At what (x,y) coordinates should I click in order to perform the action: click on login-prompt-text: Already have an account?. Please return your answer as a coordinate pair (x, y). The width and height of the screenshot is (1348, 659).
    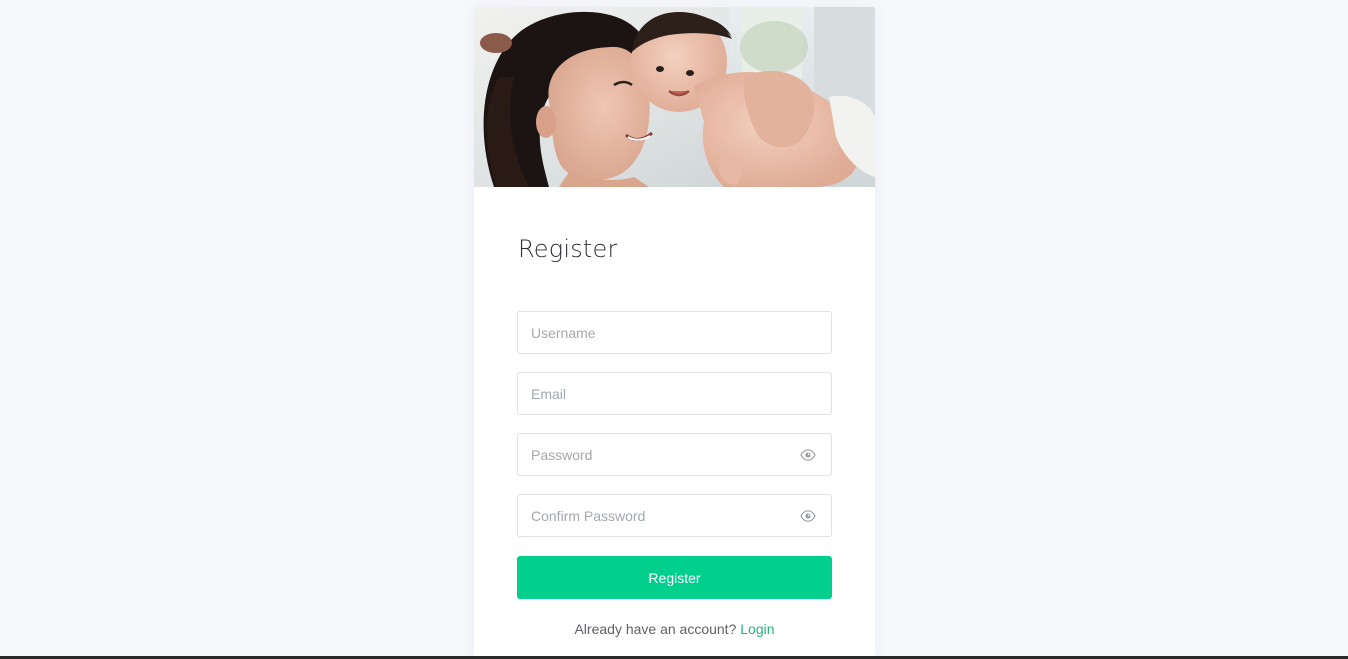
    Looking at the image, I should click on (655, 629).